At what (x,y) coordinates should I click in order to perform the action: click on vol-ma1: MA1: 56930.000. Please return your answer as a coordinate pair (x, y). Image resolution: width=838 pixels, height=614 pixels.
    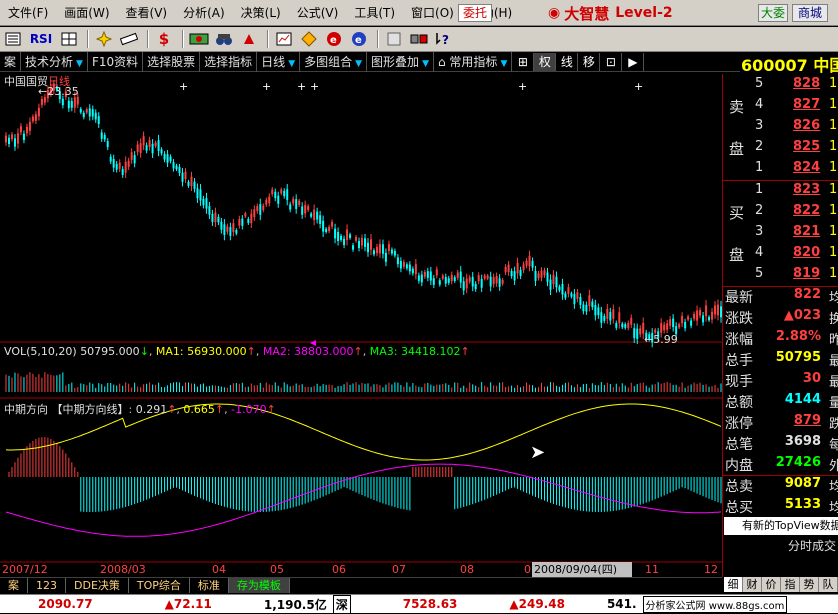
    Looking at the image, I should click on (201, 351).